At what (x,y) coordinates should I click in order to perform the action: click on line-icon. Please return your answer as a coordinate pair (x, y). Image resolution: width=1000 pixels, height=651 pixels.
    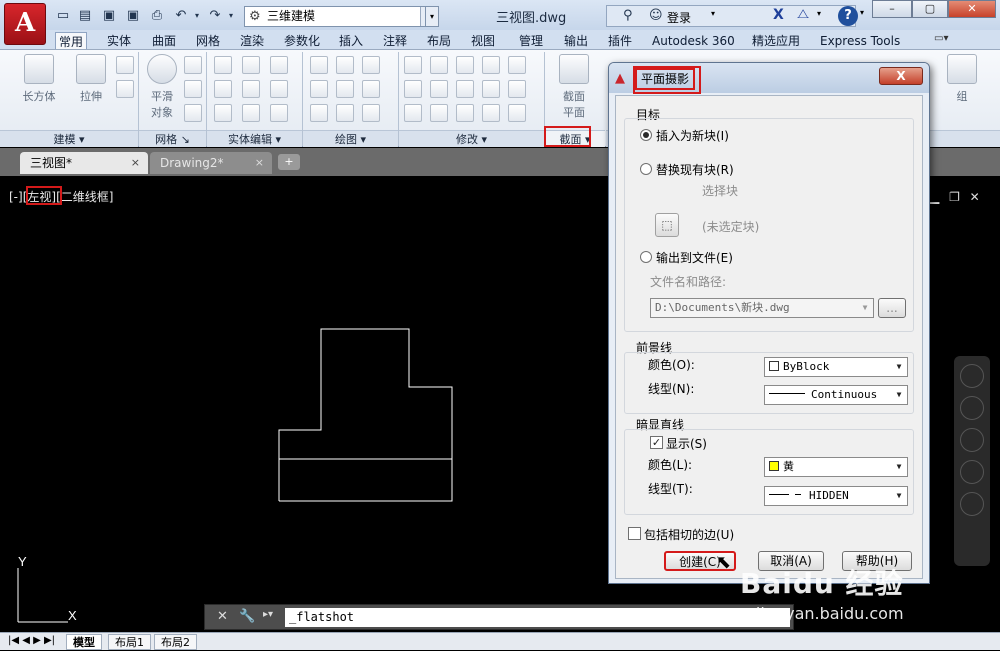
    Looking at the image, I should click on (345, 65).